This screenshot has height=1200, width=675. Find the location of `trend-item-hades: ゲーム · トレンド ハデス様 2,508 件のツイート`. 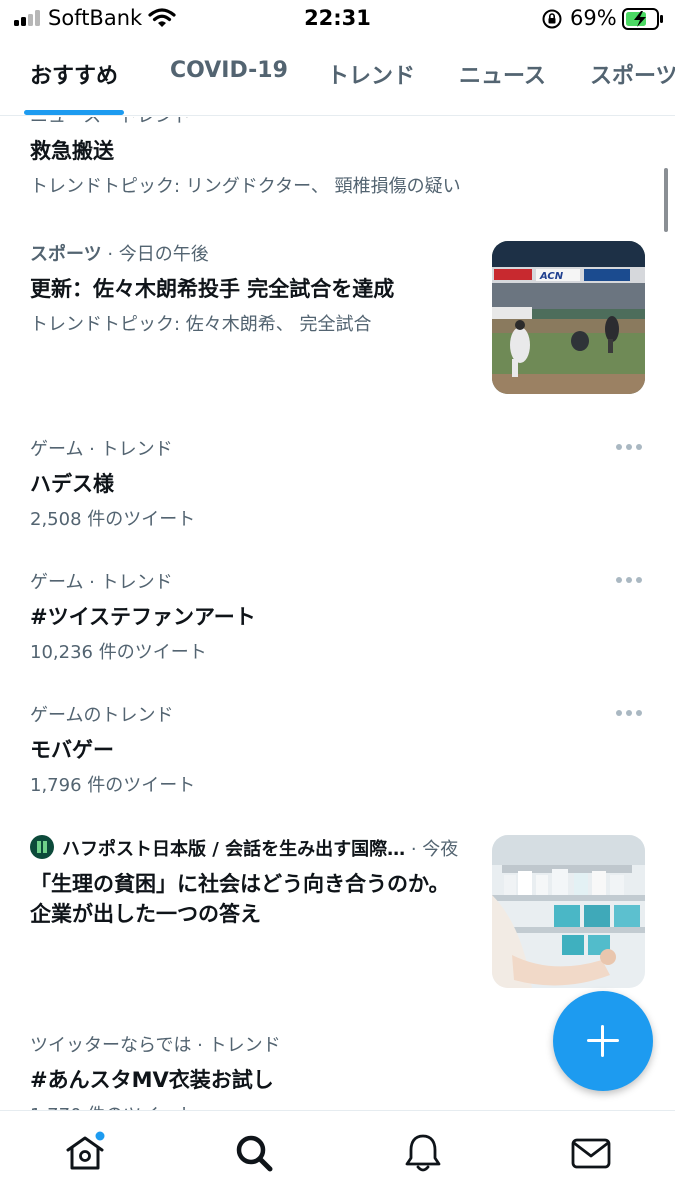

trend-item-hades: ゲーム · トレンド ハデス様 2,508 件のツイート is located at coordinates (112, 483).